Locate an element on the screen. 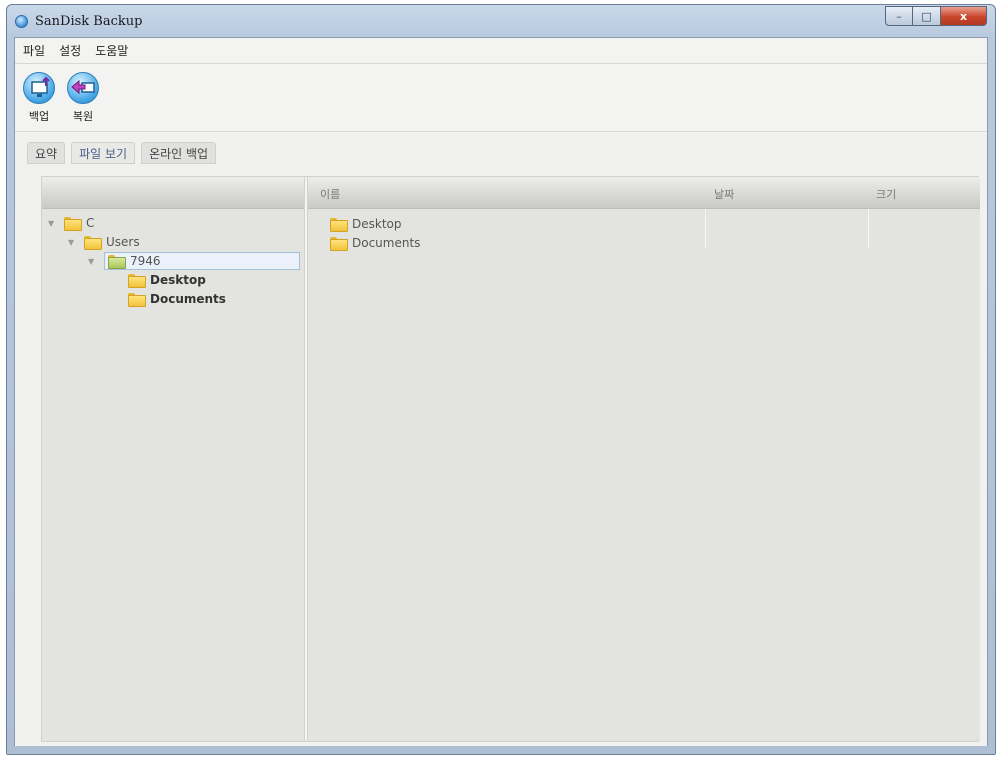 Image resolution: width=1000 pixels, height=759 pixels. minimize-icon: – is located at coordinates (899, 16).